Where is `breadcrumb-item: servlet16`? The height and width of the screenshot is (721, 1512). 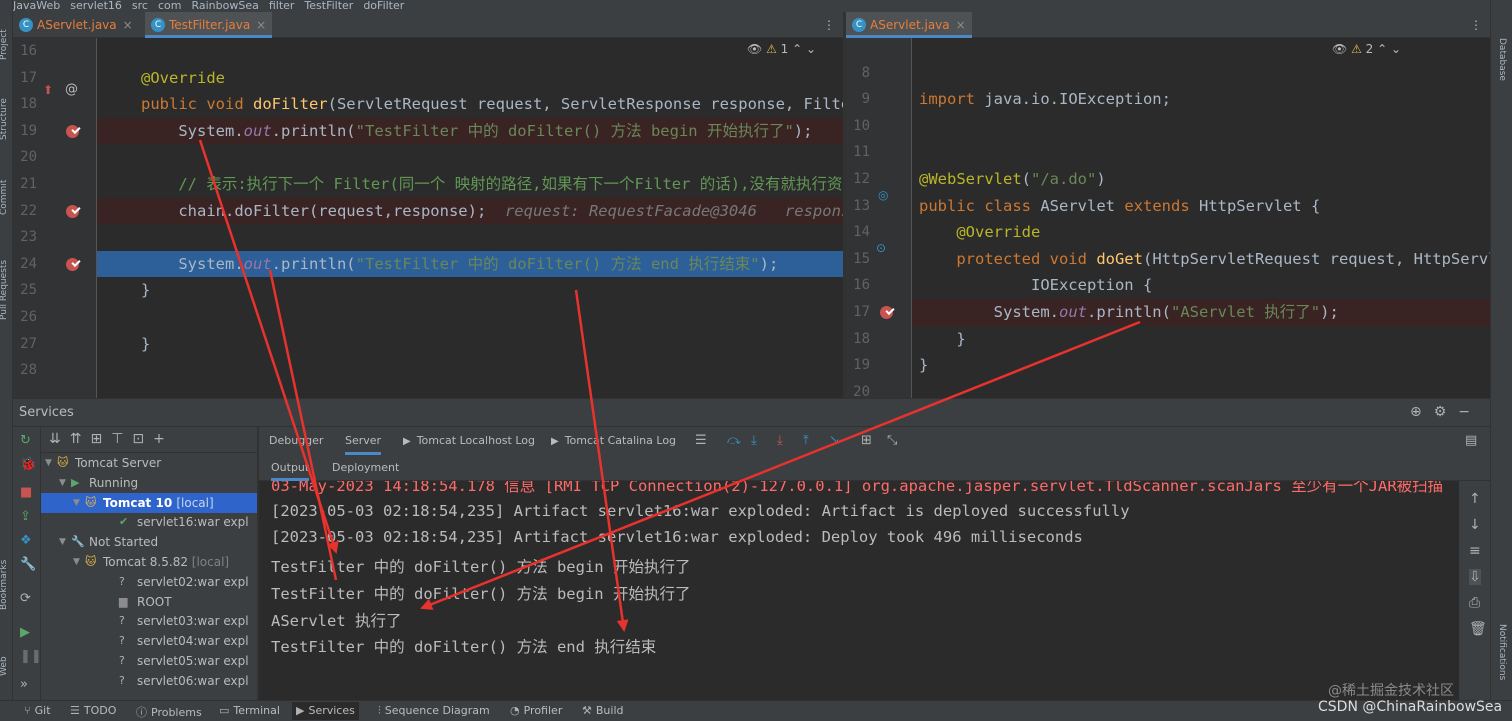 breadcrumb-item: servlet16 is located at coordinates (96, 6).